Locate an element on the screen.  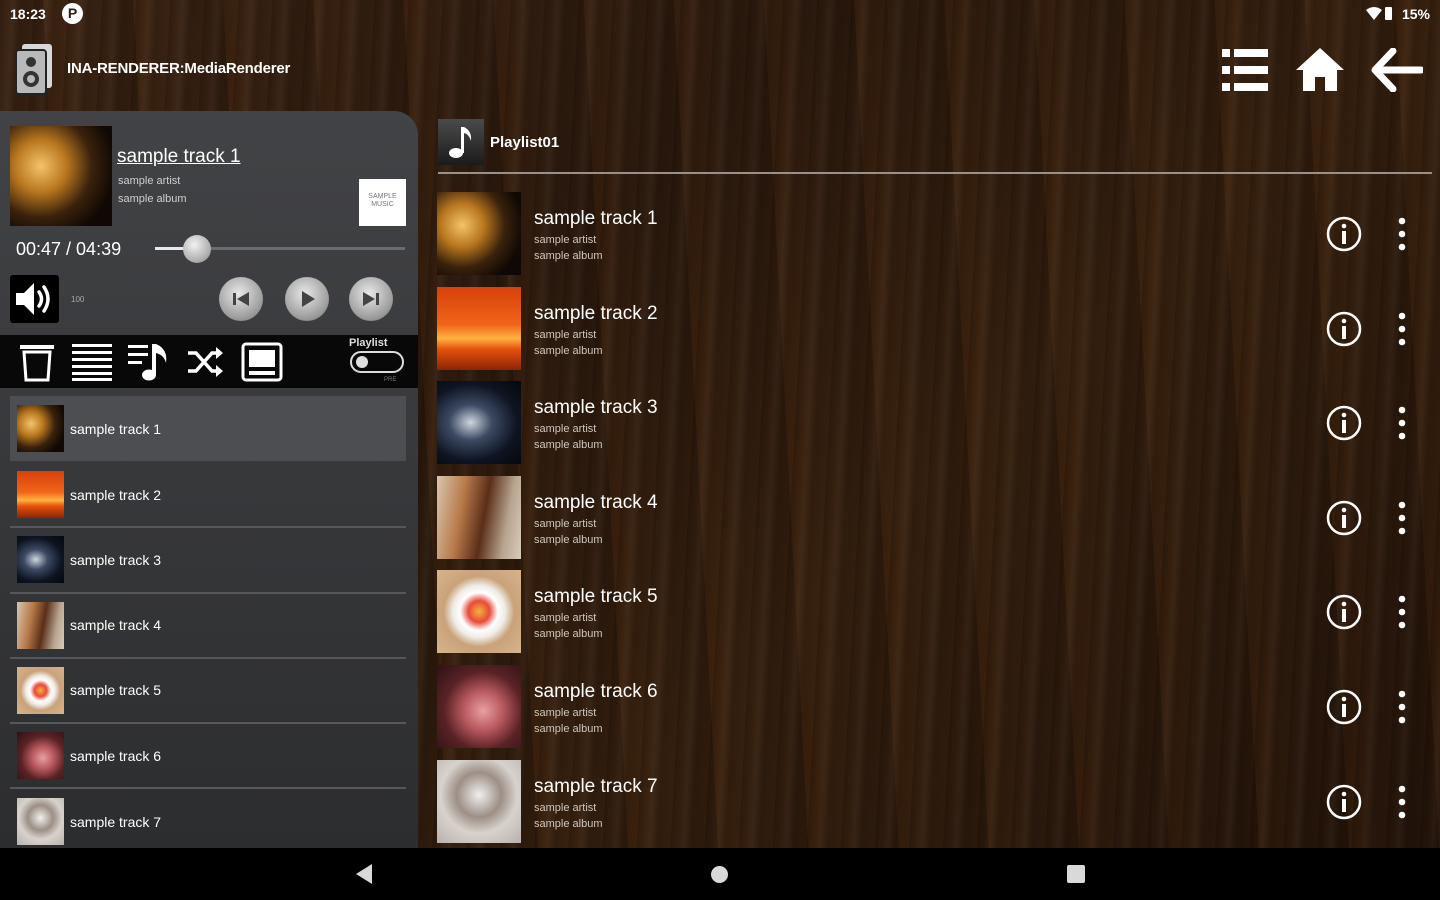
speaker-icon is located at coordinates (34, 69).